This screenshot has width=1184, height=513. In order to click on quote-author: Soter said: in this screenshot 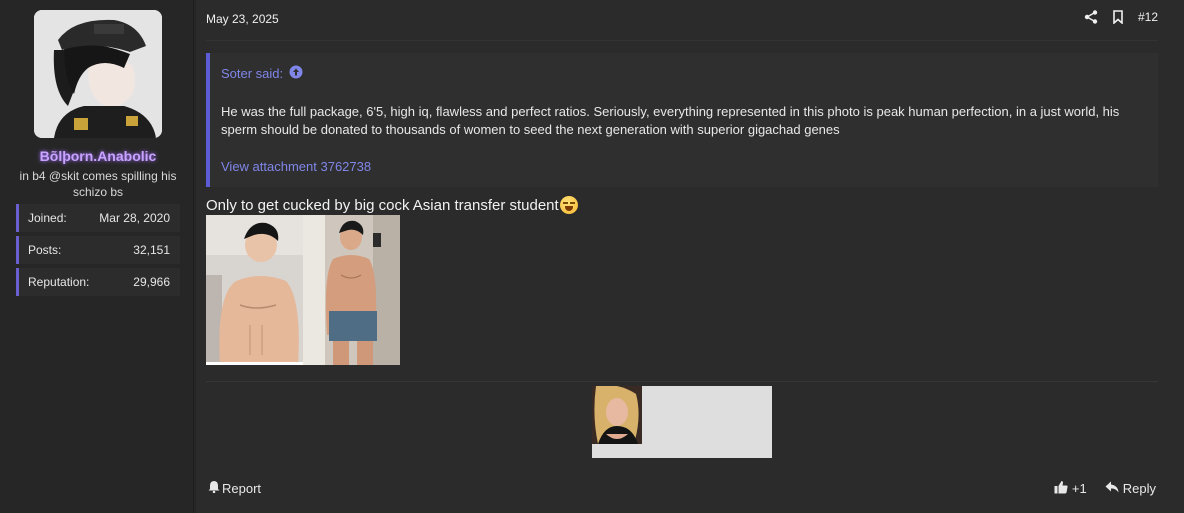, I will do `click(252, 73)`.